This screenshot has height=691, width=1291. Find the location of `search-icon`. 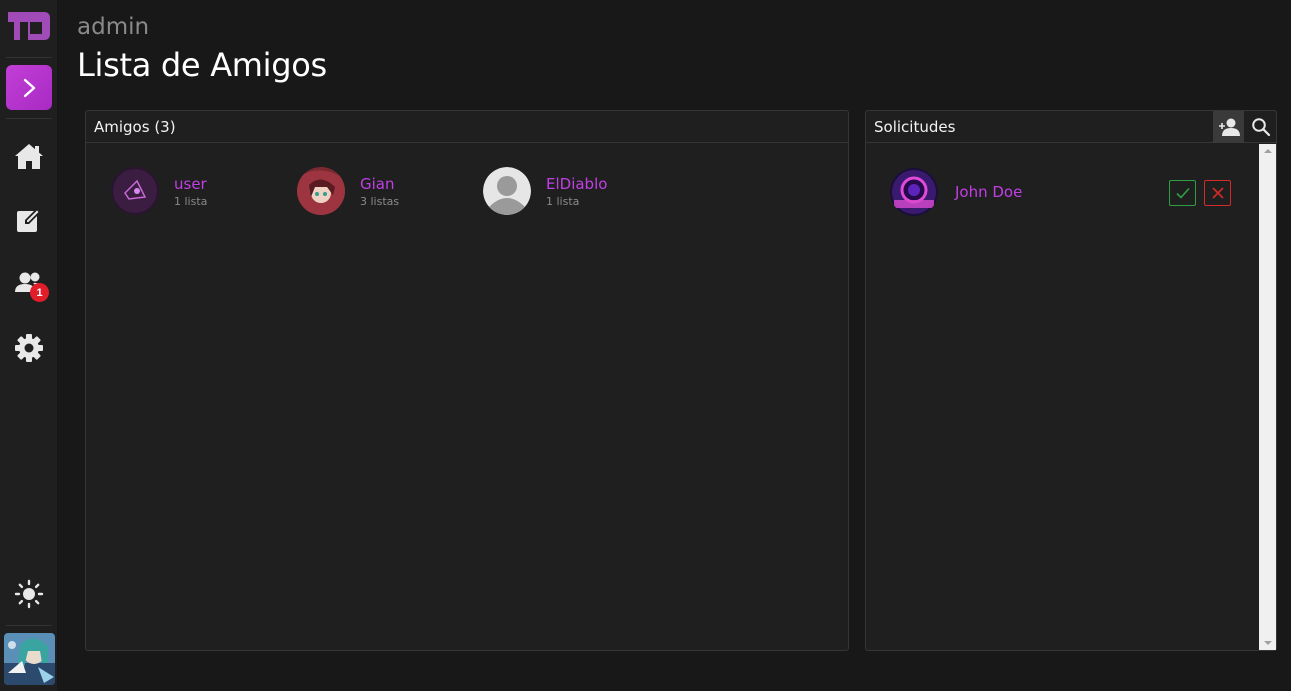

search-icon is located at coordinates (1260, 127).